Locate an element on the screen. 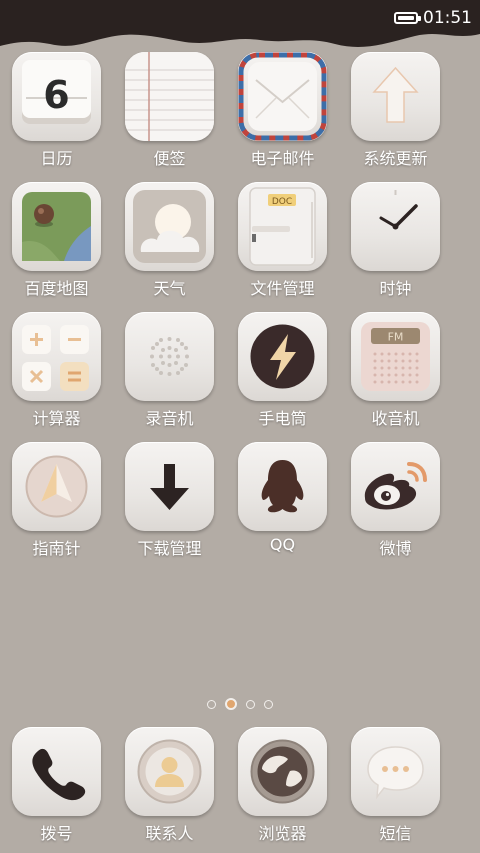 The height and width of the screenshot is (853, 480). battery-full-icon is located at coordinates (407, 18).